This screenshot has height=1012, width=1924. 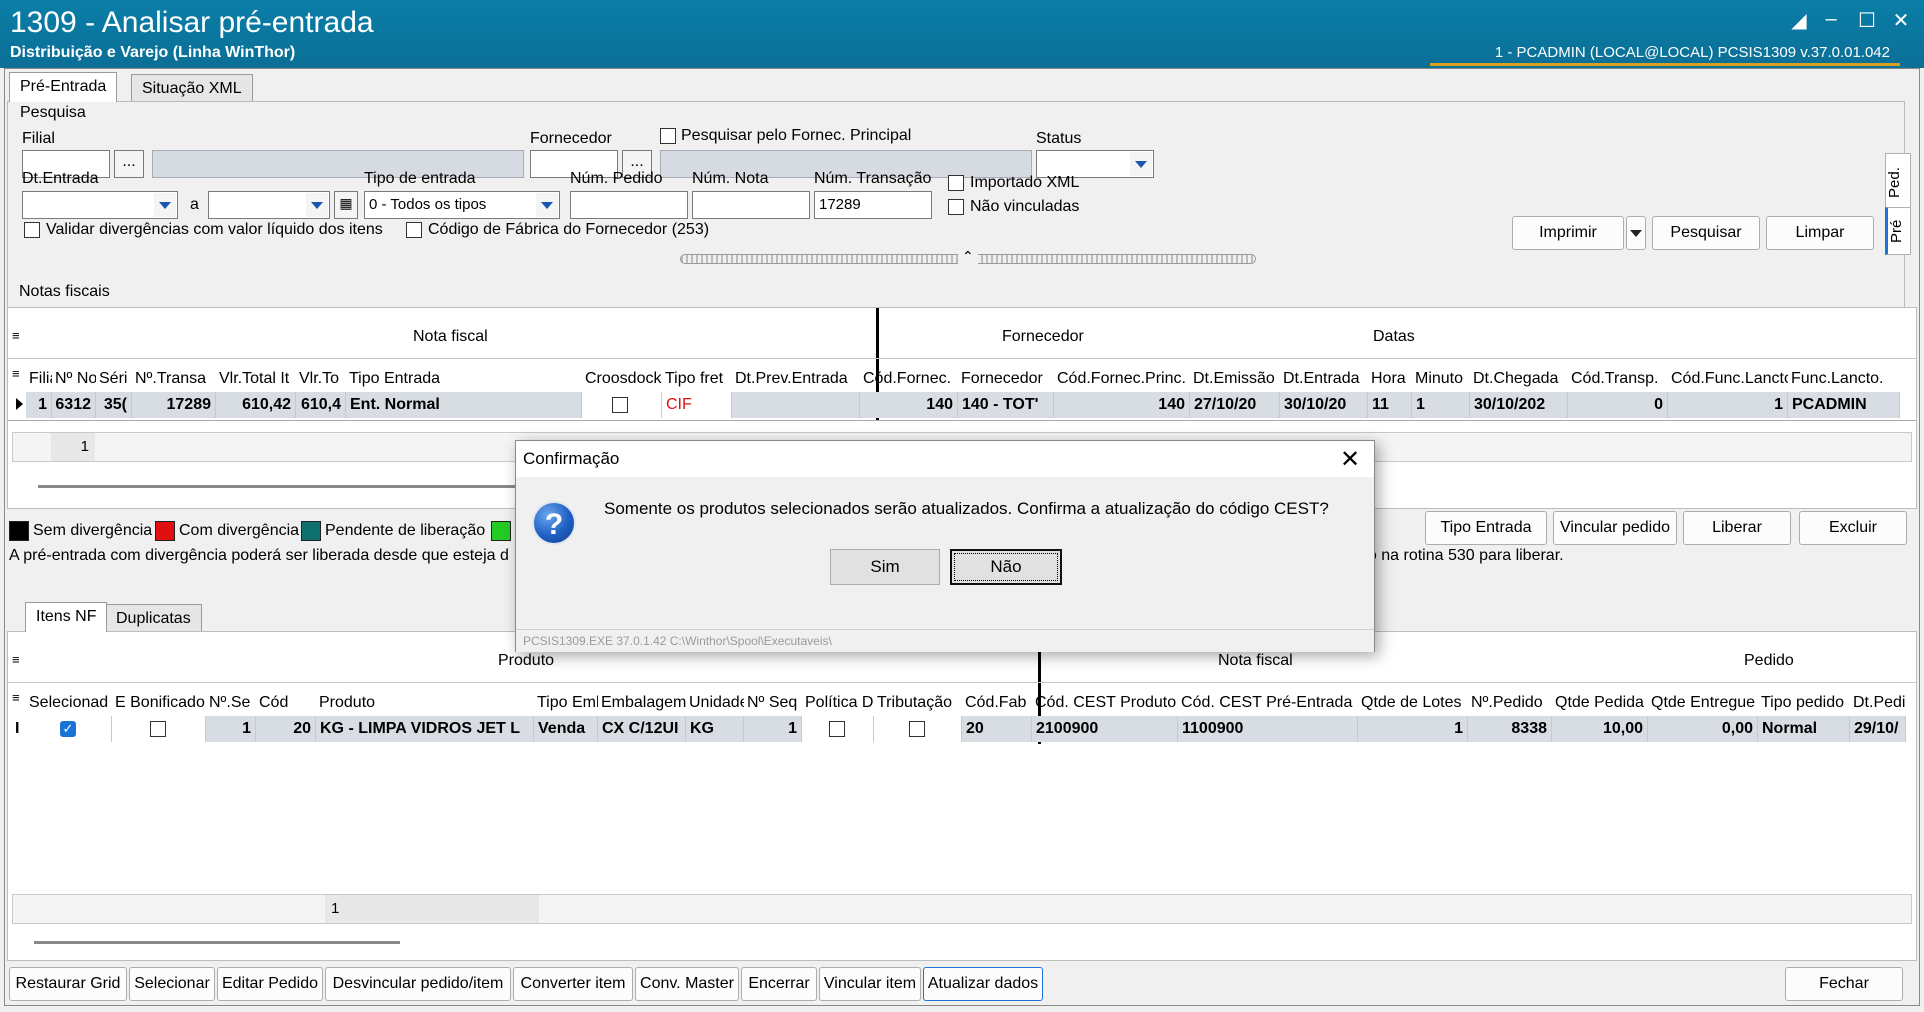 What do you see at coordinates (74, 379) in the screenshot?
I see `notas-col-header: Nº No` at bounding box center [74, 379].